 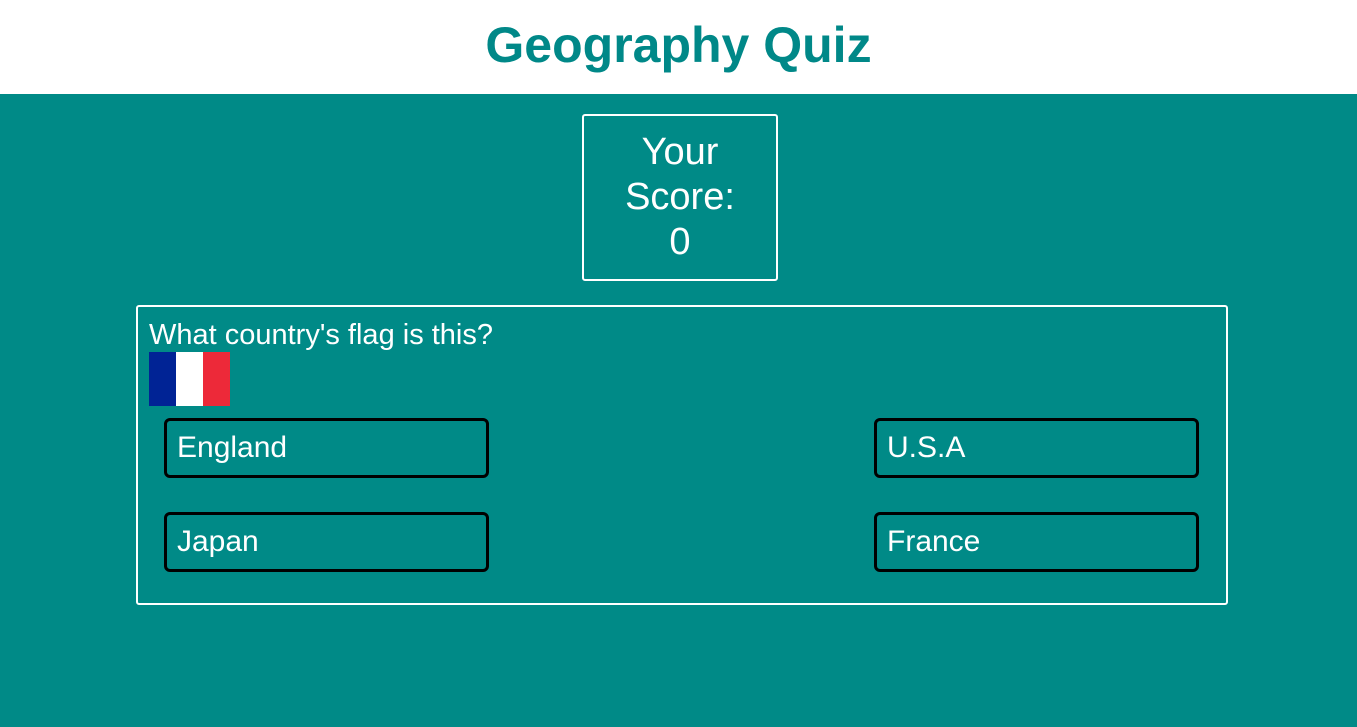 I want to click on answer-button-france: France, so click(x=1036, y=542).